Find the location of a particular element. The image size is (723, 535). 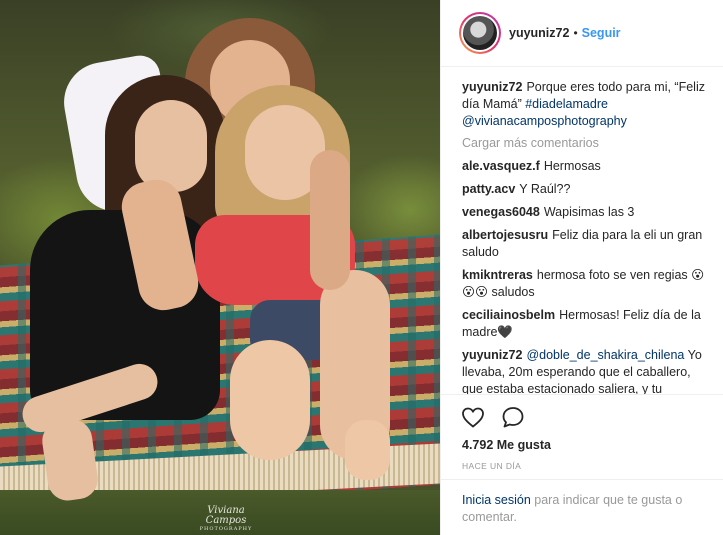

avatar-image is located at coordinates (480, 33).